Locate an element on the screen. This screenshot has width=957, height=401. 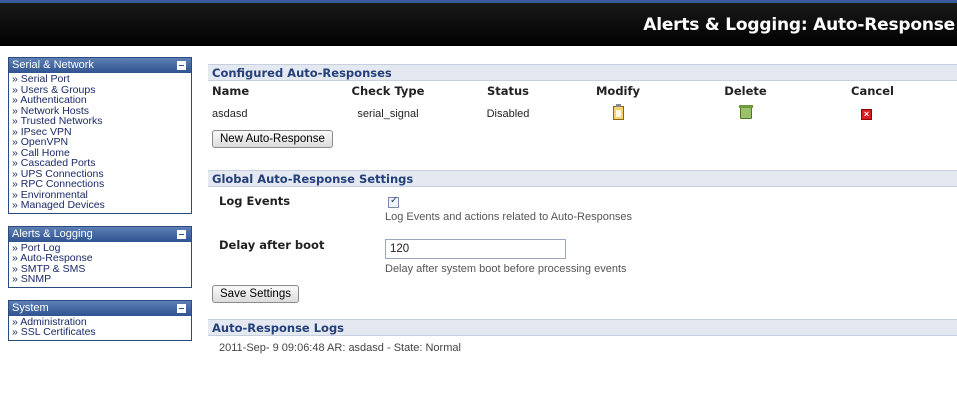
nav-section-header: System is located at coordinates (100, 308).